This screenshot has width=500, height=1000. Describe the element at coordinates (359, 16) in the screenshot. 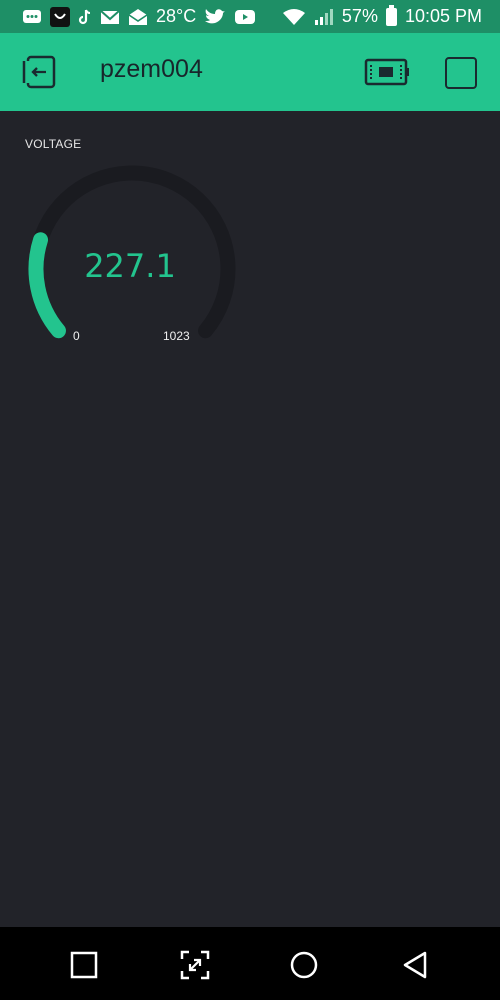

I see `battery-percent-text: 57%` at that location.